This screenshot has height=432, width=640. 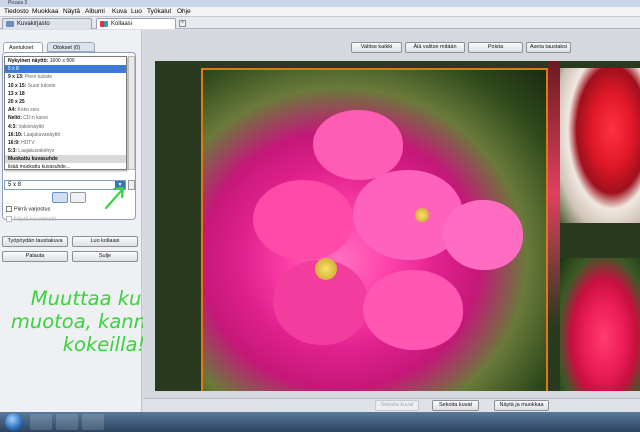 What do you see at coordinates (320, 3) in the screenshot?
I see `title-bar: Picasa 3` at bounding box center [320, 3].